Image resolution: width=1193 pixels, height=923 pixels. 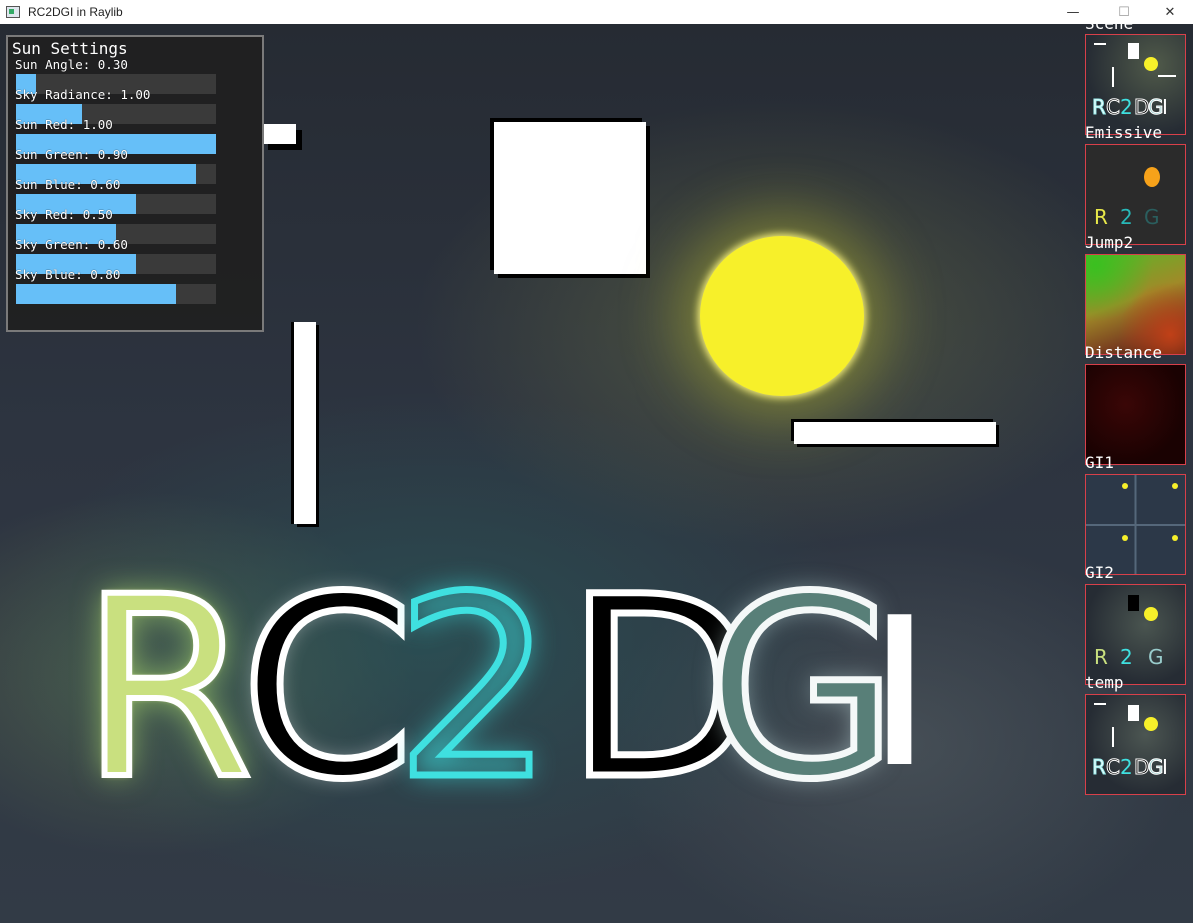 I want to click on mini-emissive-sun, so click(x=1152, y=177).